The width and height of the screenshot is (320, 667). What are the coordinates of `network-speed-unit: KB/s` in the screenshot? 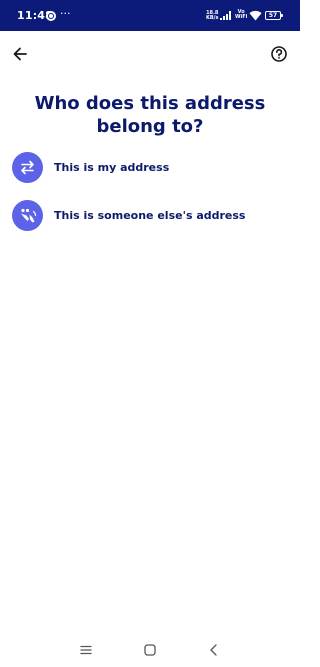 It's located at (212, 18).